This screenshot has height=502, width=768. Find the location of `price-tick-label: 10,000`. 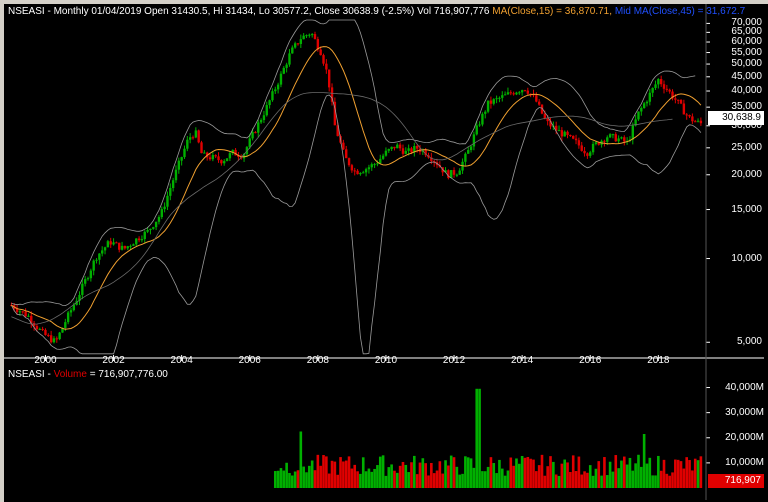

price-tick-label: 10,000 is located at coordinates (746, 258).